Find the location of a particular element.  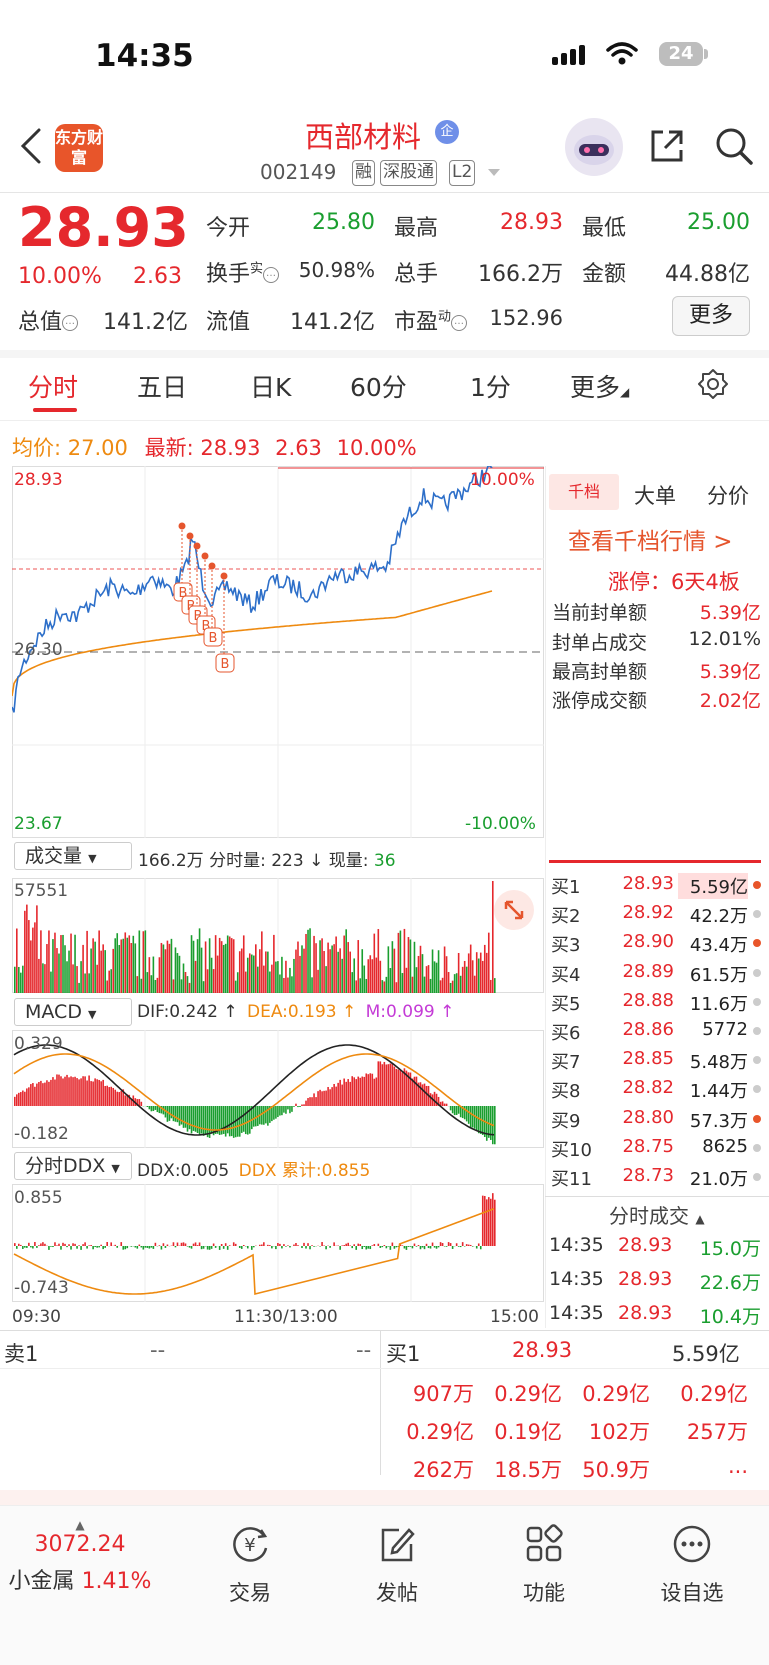

tab-qiandang: 千档 is located at coordinates (584, 492).